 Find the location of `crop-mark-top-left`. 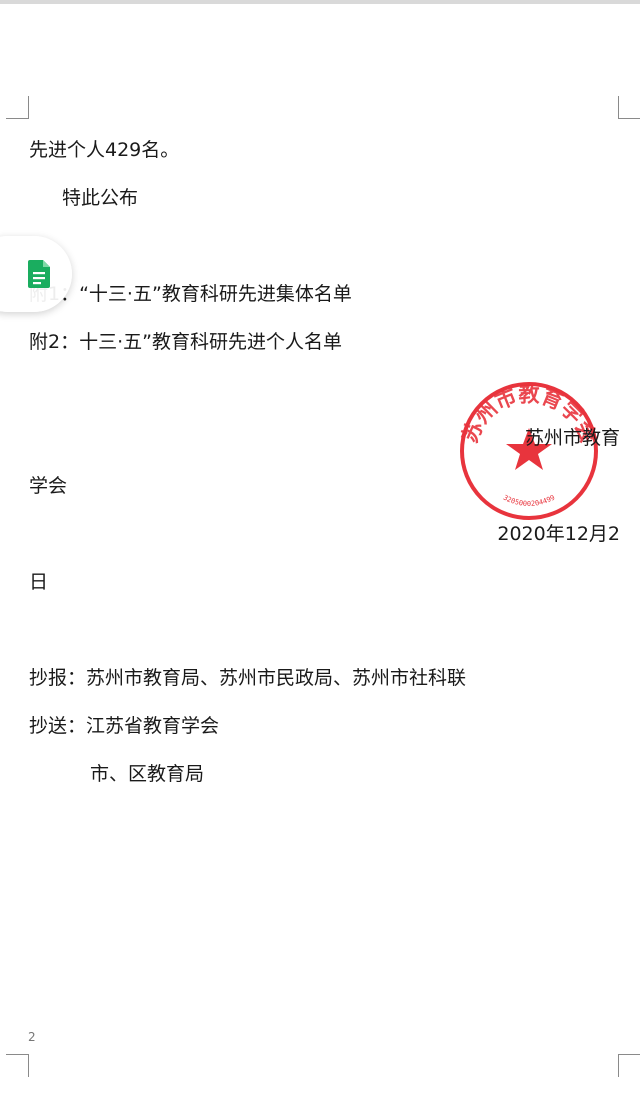

crop-mark-top-left is located at coordinates (17, 107).